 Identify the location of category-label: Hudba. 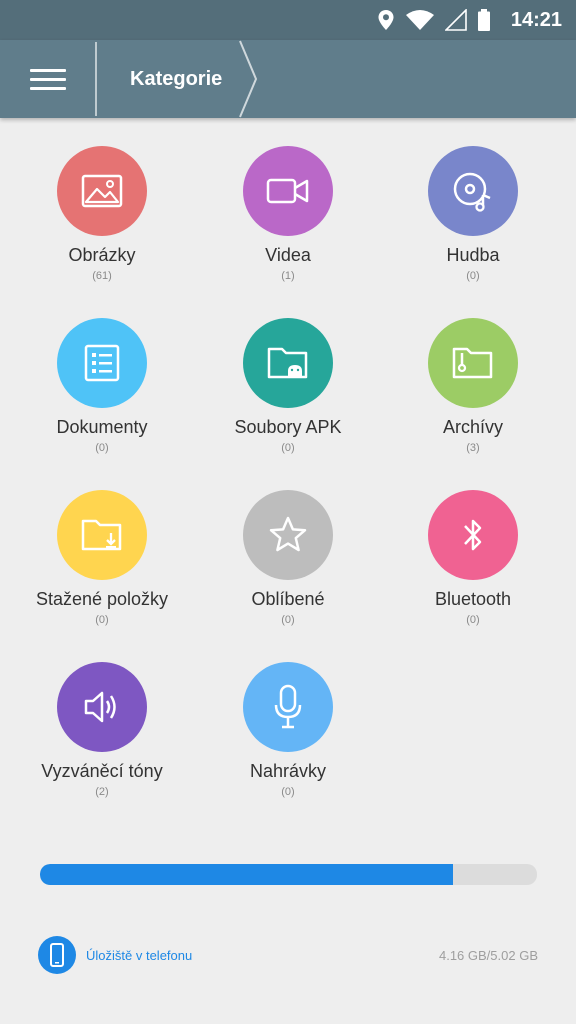
(473, 255).